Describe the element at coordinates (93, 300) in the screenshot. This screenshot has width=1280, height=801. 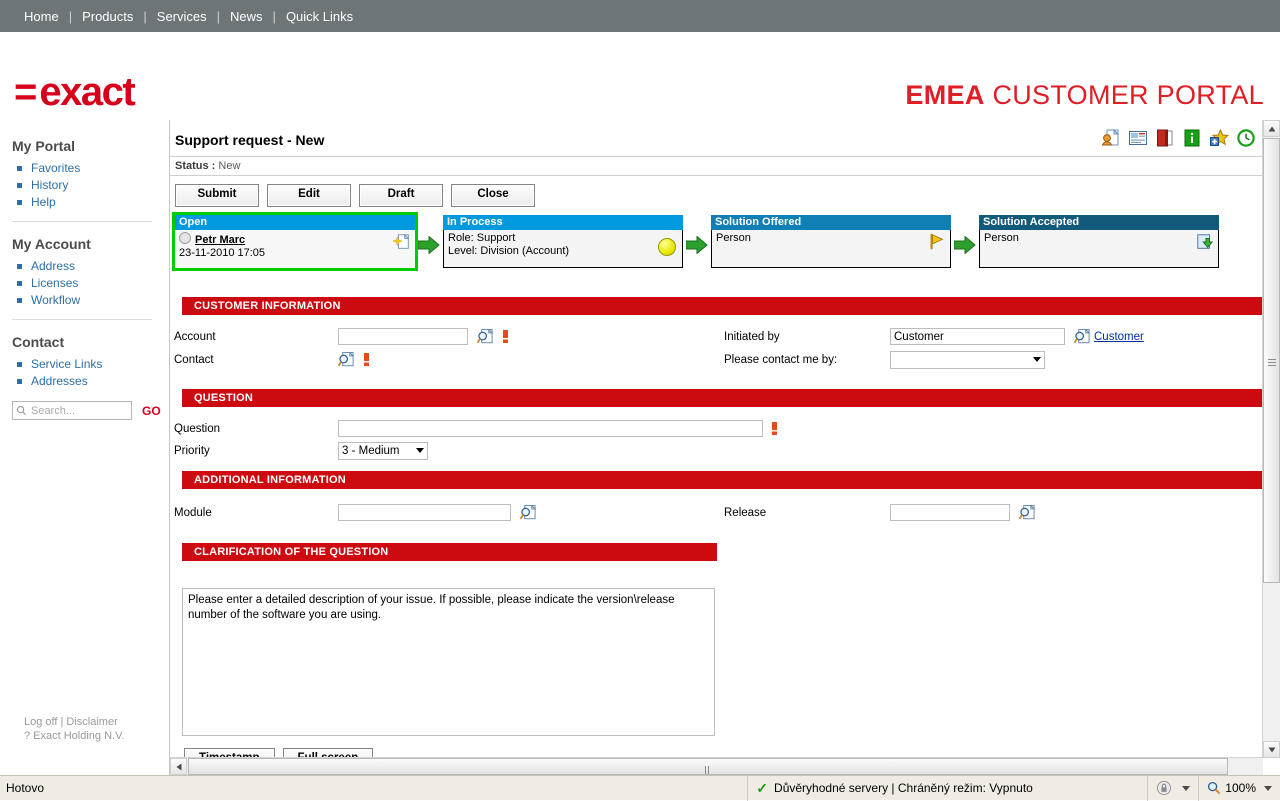
I see `sidebar-item-workflow: Workflow` at that location.